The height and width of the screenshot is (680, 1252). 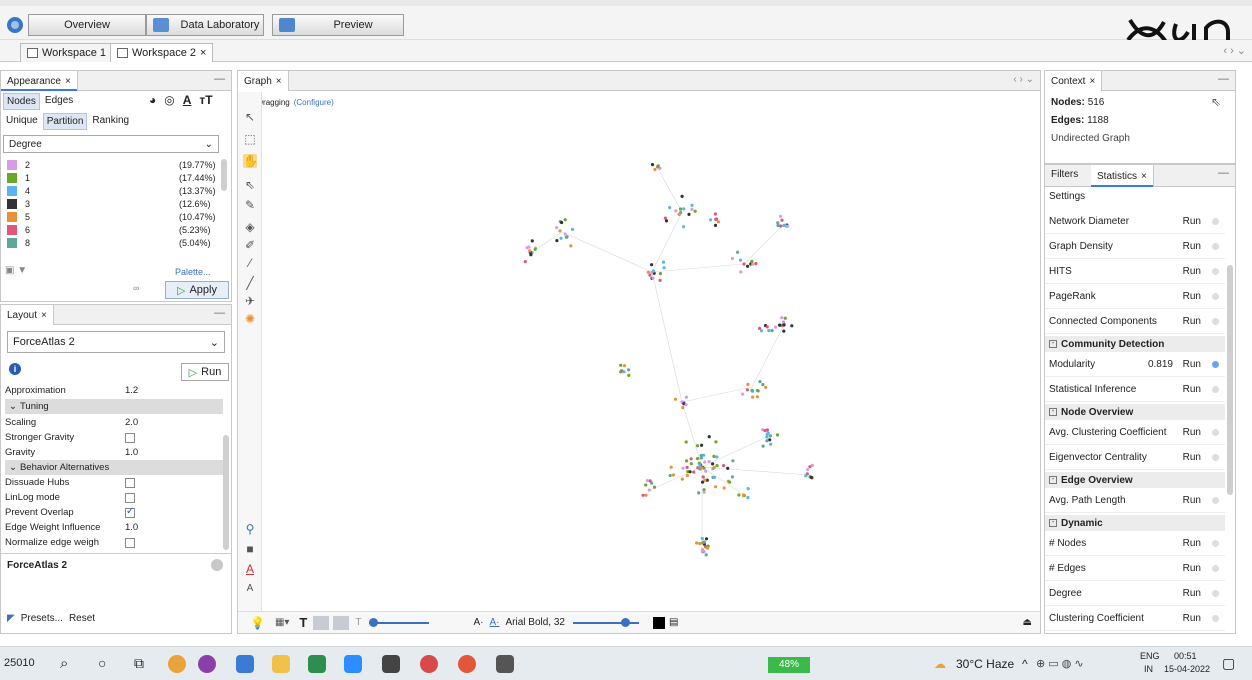 What do you see at coordinates (114, 542) in the screenshot?
I see `normalize-row: Normalize edge weigh` at bounding box center [114, 542].